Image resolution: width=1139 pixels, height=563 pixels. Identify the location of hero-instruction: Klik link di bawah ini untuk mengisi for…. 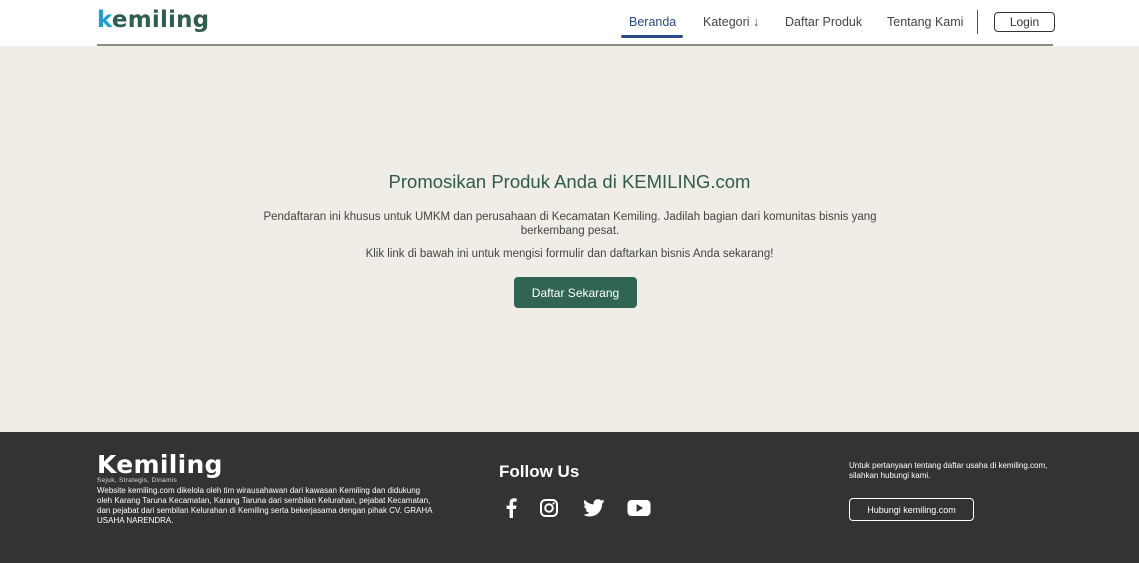
(569, 254).